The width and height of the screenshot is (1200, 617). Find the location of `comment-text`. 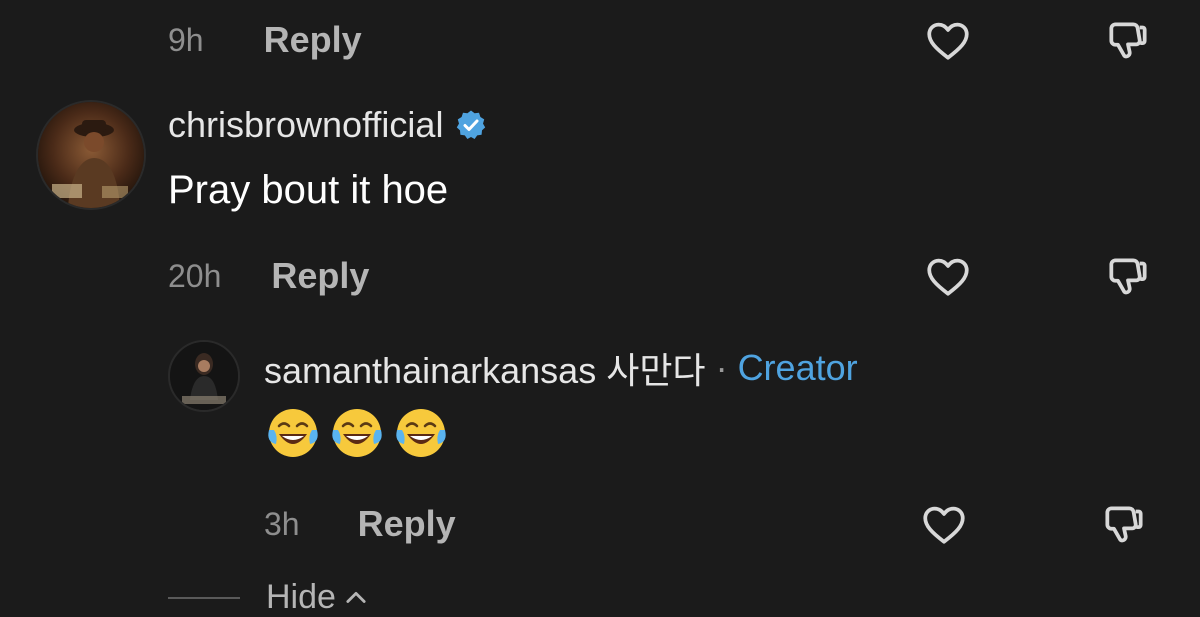

comment-text is located at coordinates (357, 433).